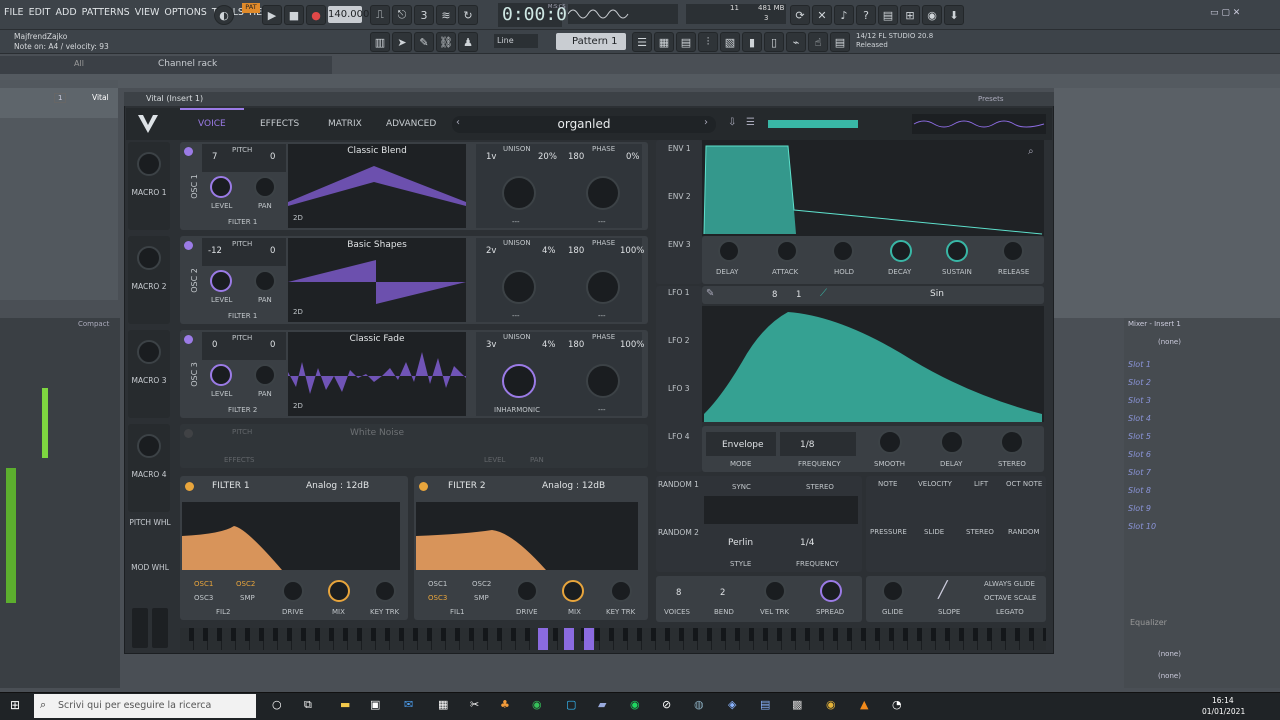  I want to click on random-stereo: STEREO, so click(820, 487).